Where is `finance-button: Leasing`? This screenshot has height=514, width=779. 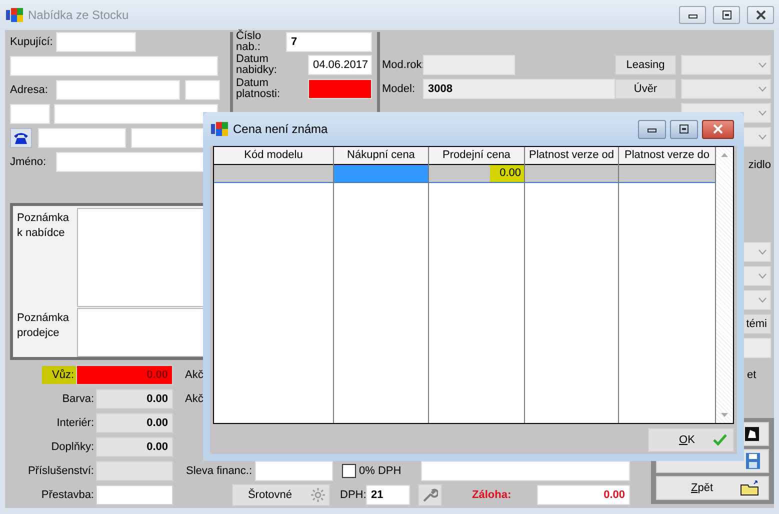 finance-button: Leasing is located at coordinates (645, 65).